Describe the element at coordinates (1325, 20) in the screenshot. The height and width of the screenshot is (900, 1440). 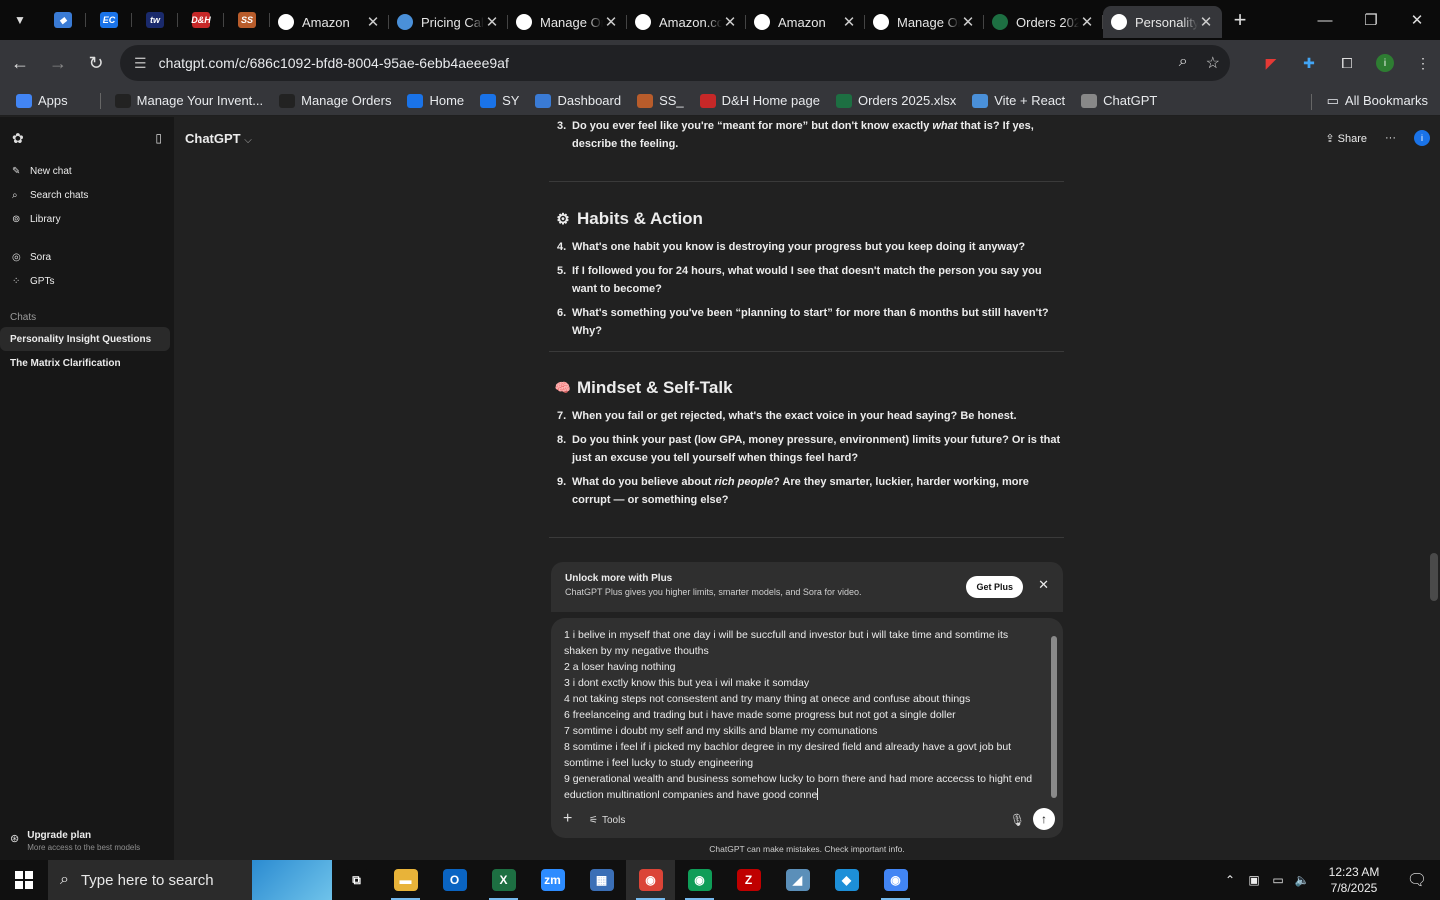
I see `minimize-icon: —` at that location.